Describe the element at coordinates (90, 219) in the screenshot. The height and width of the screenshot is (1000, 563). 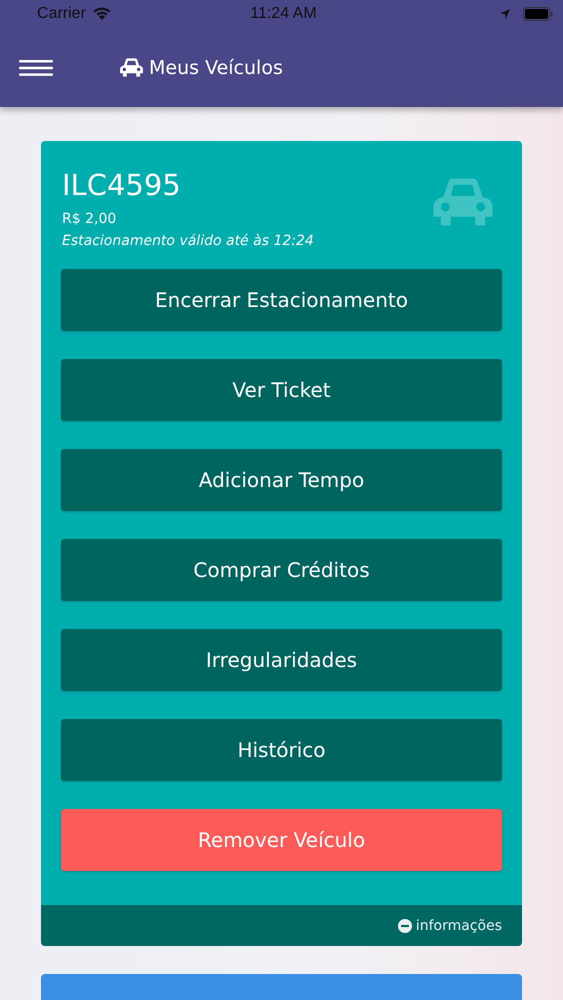
I see `parking-price: R$ 2,00` at that location.